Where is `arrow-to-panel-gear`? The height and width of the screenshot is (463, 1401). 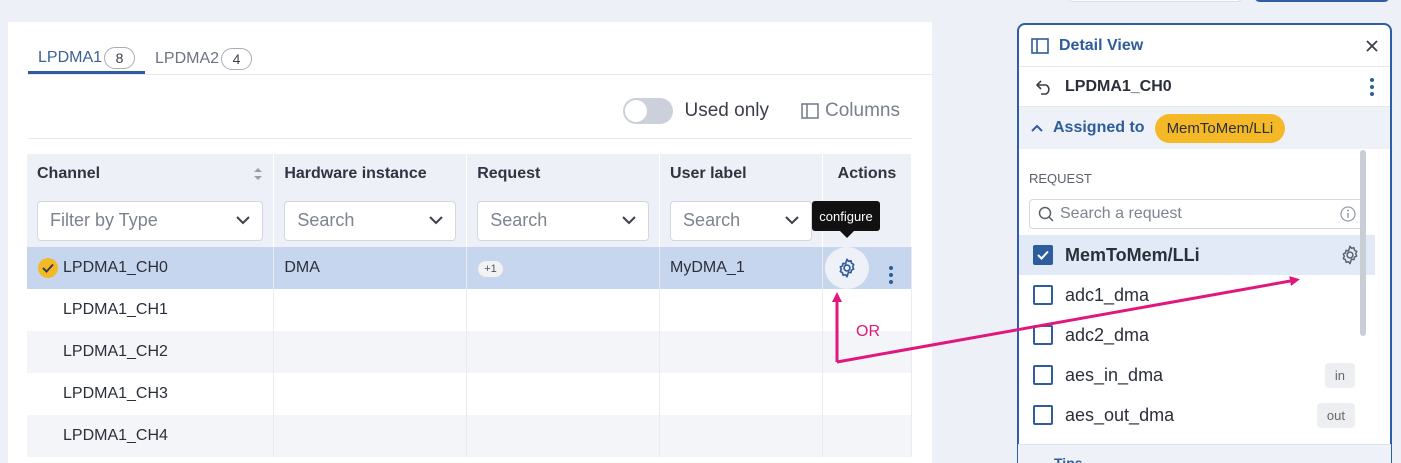 arrow-to-panel-gear is located at coordinates (1068, 320).